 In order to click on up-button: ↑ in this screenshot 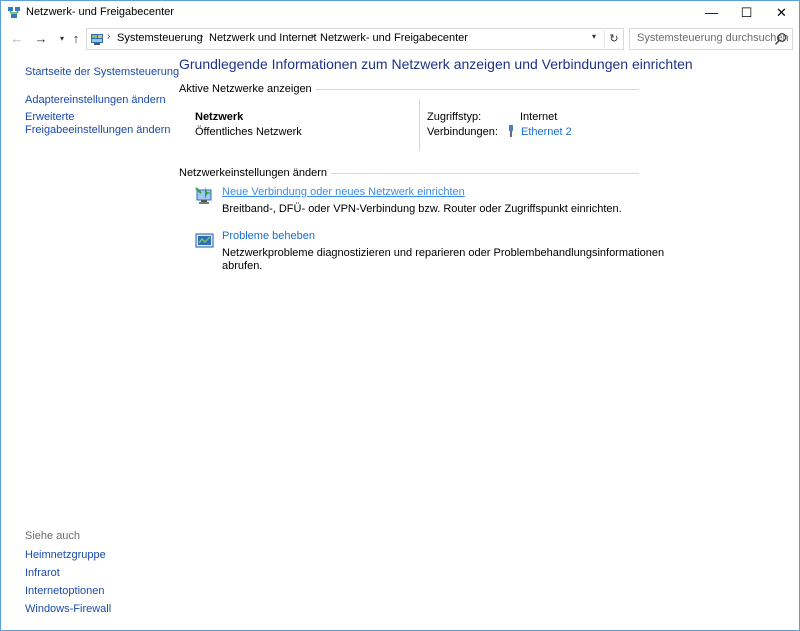, I will do `click(76, 39)`.